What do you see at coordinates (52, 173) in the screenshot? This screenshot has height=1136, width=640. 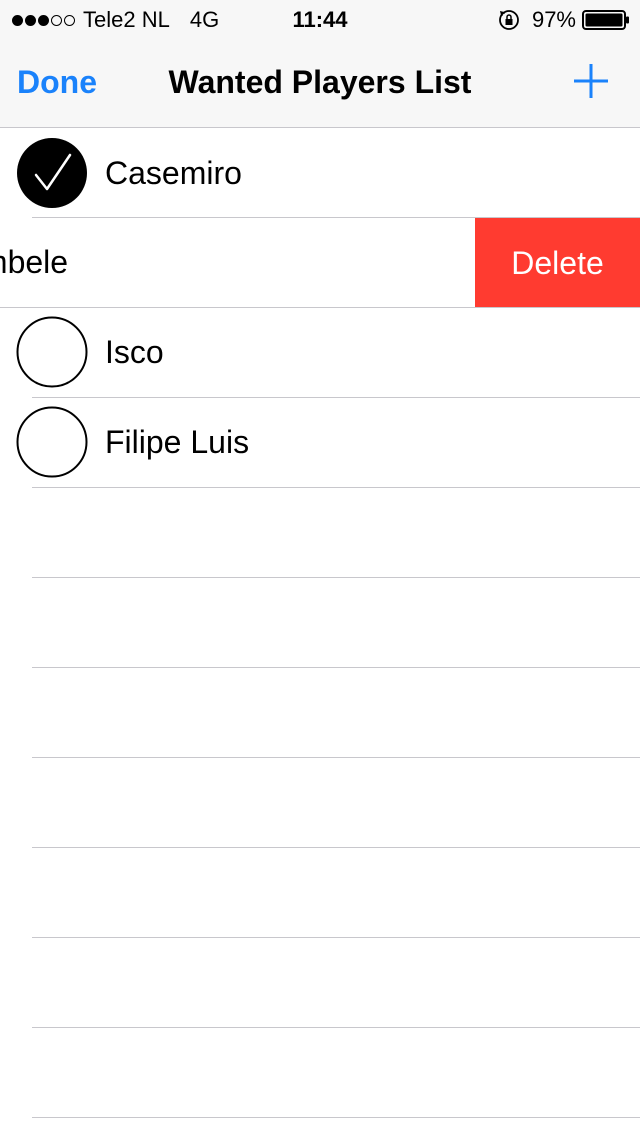 I see `checked-circle-icon` at bounding box center [52, 173].